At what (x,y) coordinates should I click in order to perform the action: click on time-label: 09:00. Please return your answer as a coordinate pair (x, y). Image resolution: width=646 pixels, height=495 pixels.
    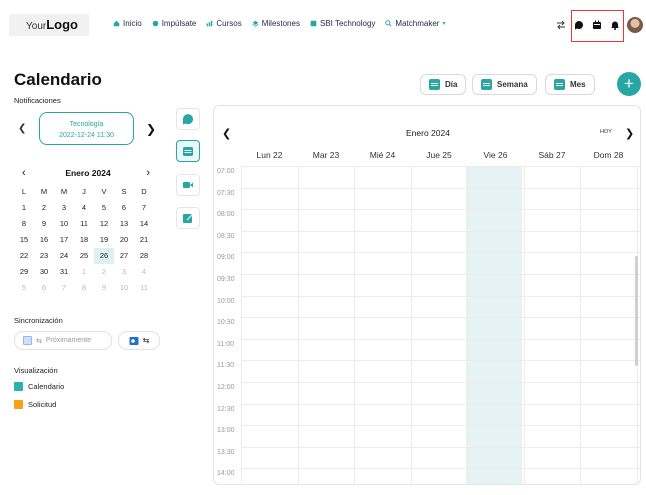
    Looking at the image, I should click on (226, 258).